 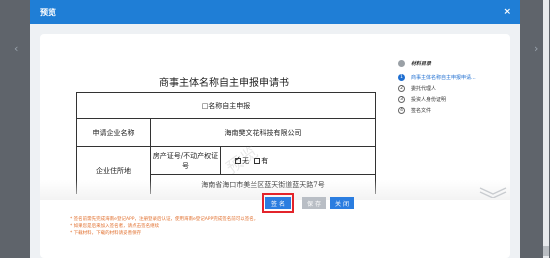 I want to click on step-number: 3, so click(x=401, y=99).